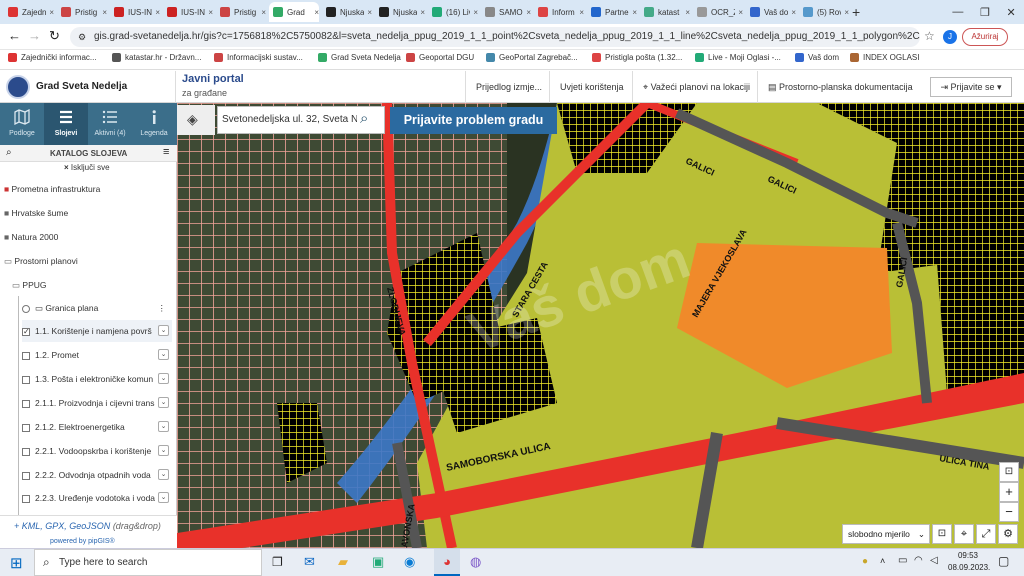 Image resolution: width=1024 pixels, height=576 pixels. I want to click on tray-icon: ●, so click(865, 561).